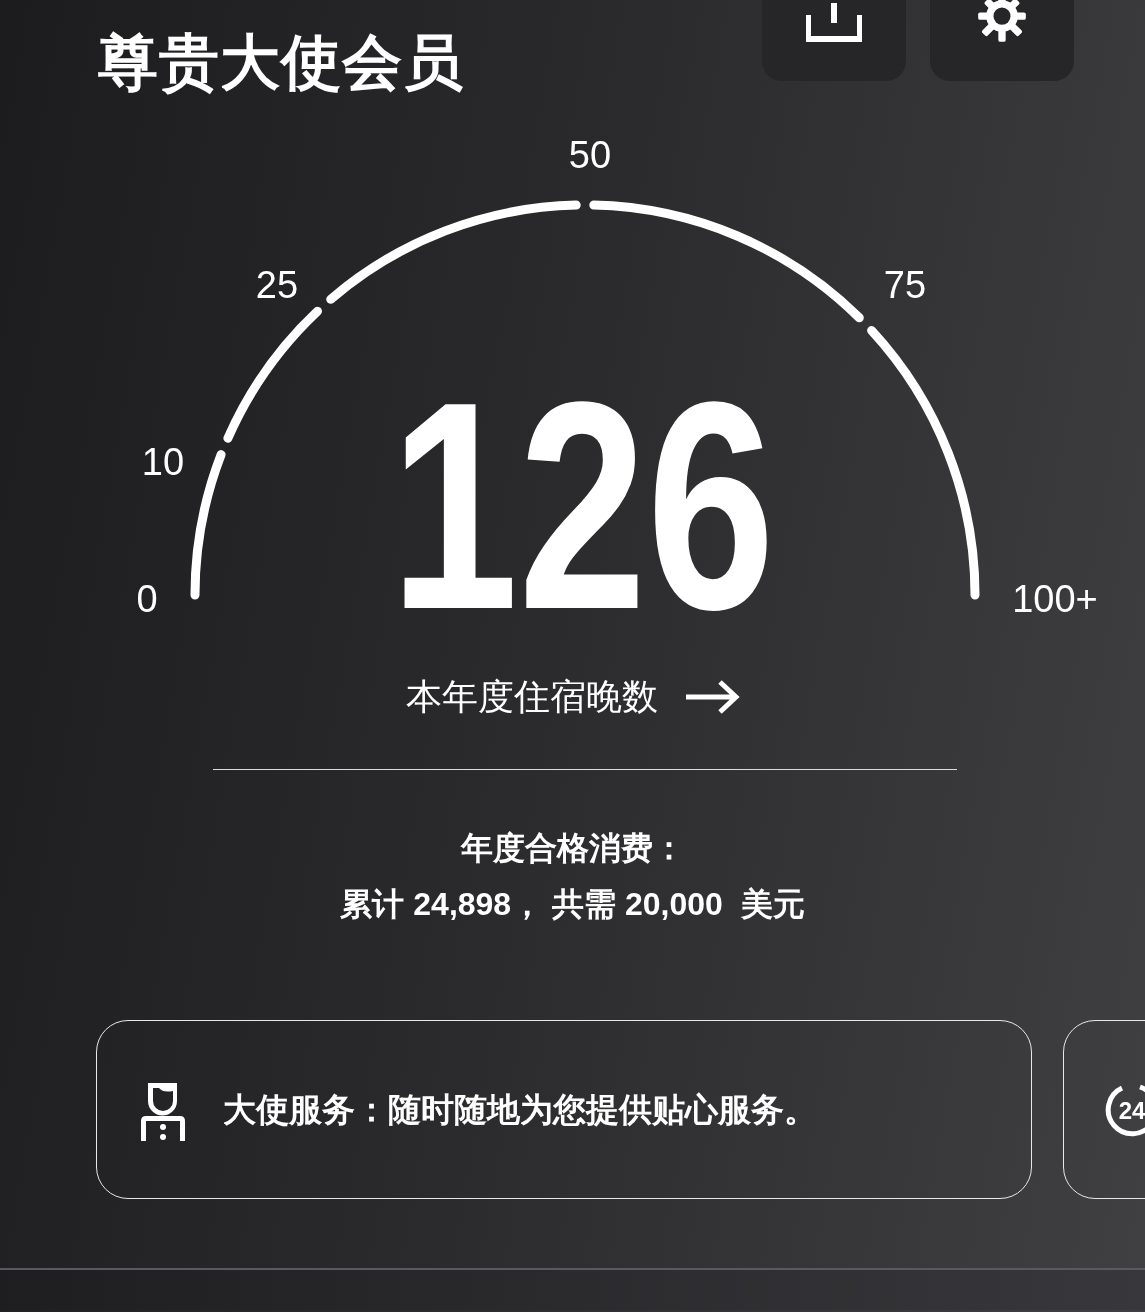  What do you see at coordinates (905, 285) in the screenshot?
I see `gauge-tick-label: 75` at bounding box center [905, 285].